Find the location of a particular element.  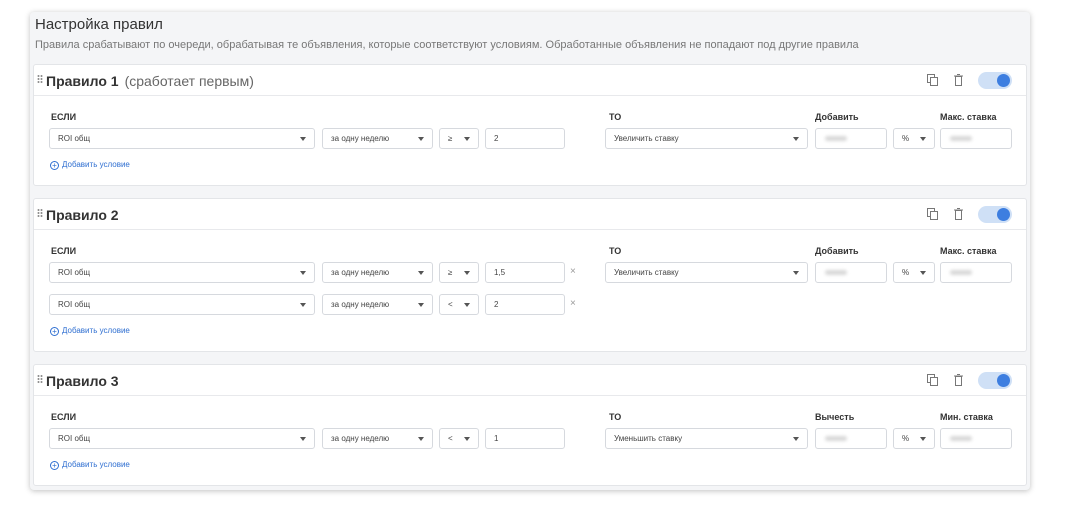

action-select: Уменьшить ставку is located at coordinates (706, 438).